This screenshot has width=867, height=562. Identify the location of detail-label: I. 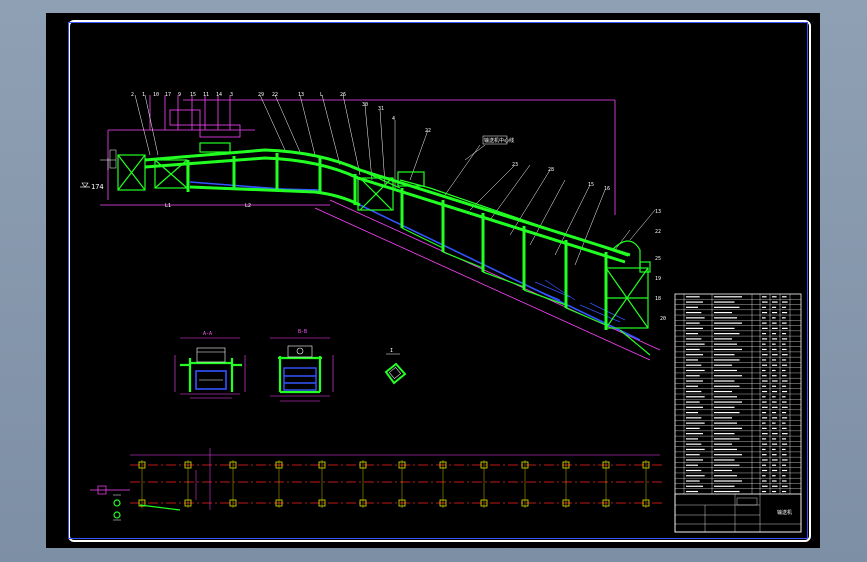
(391, 351).